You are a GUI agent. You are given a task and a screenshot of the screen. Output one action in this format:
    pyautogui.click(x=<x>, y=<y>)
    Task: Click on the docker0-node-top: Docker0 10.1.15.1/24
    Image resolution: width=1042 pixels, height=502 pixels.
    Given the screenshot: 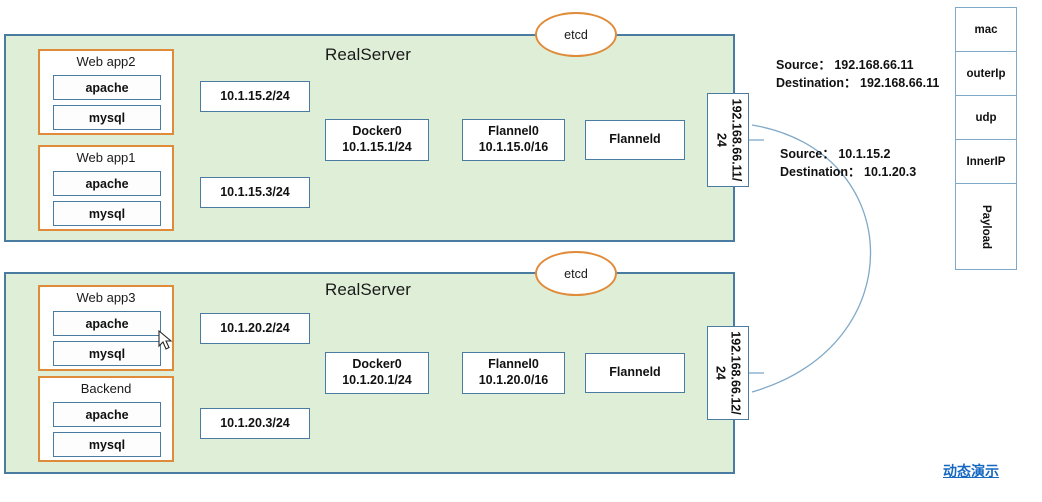 What is the action you would take?
    pyautogui.click(x=377, y=140)
    